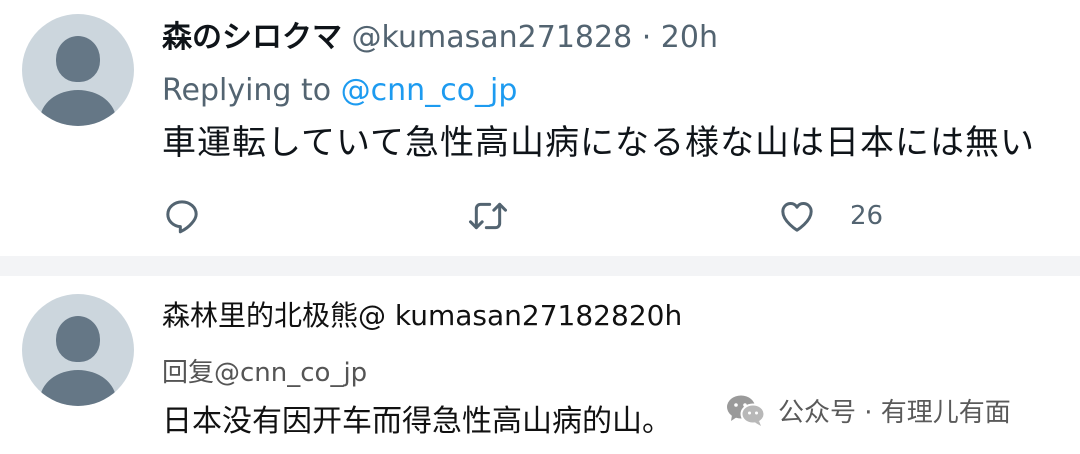 The image size is (1080, 454). What do you see at coordinates (251, 90) in the screenshot?
I see `replying-to-label: Replying to` at bounding box center [251, 90].